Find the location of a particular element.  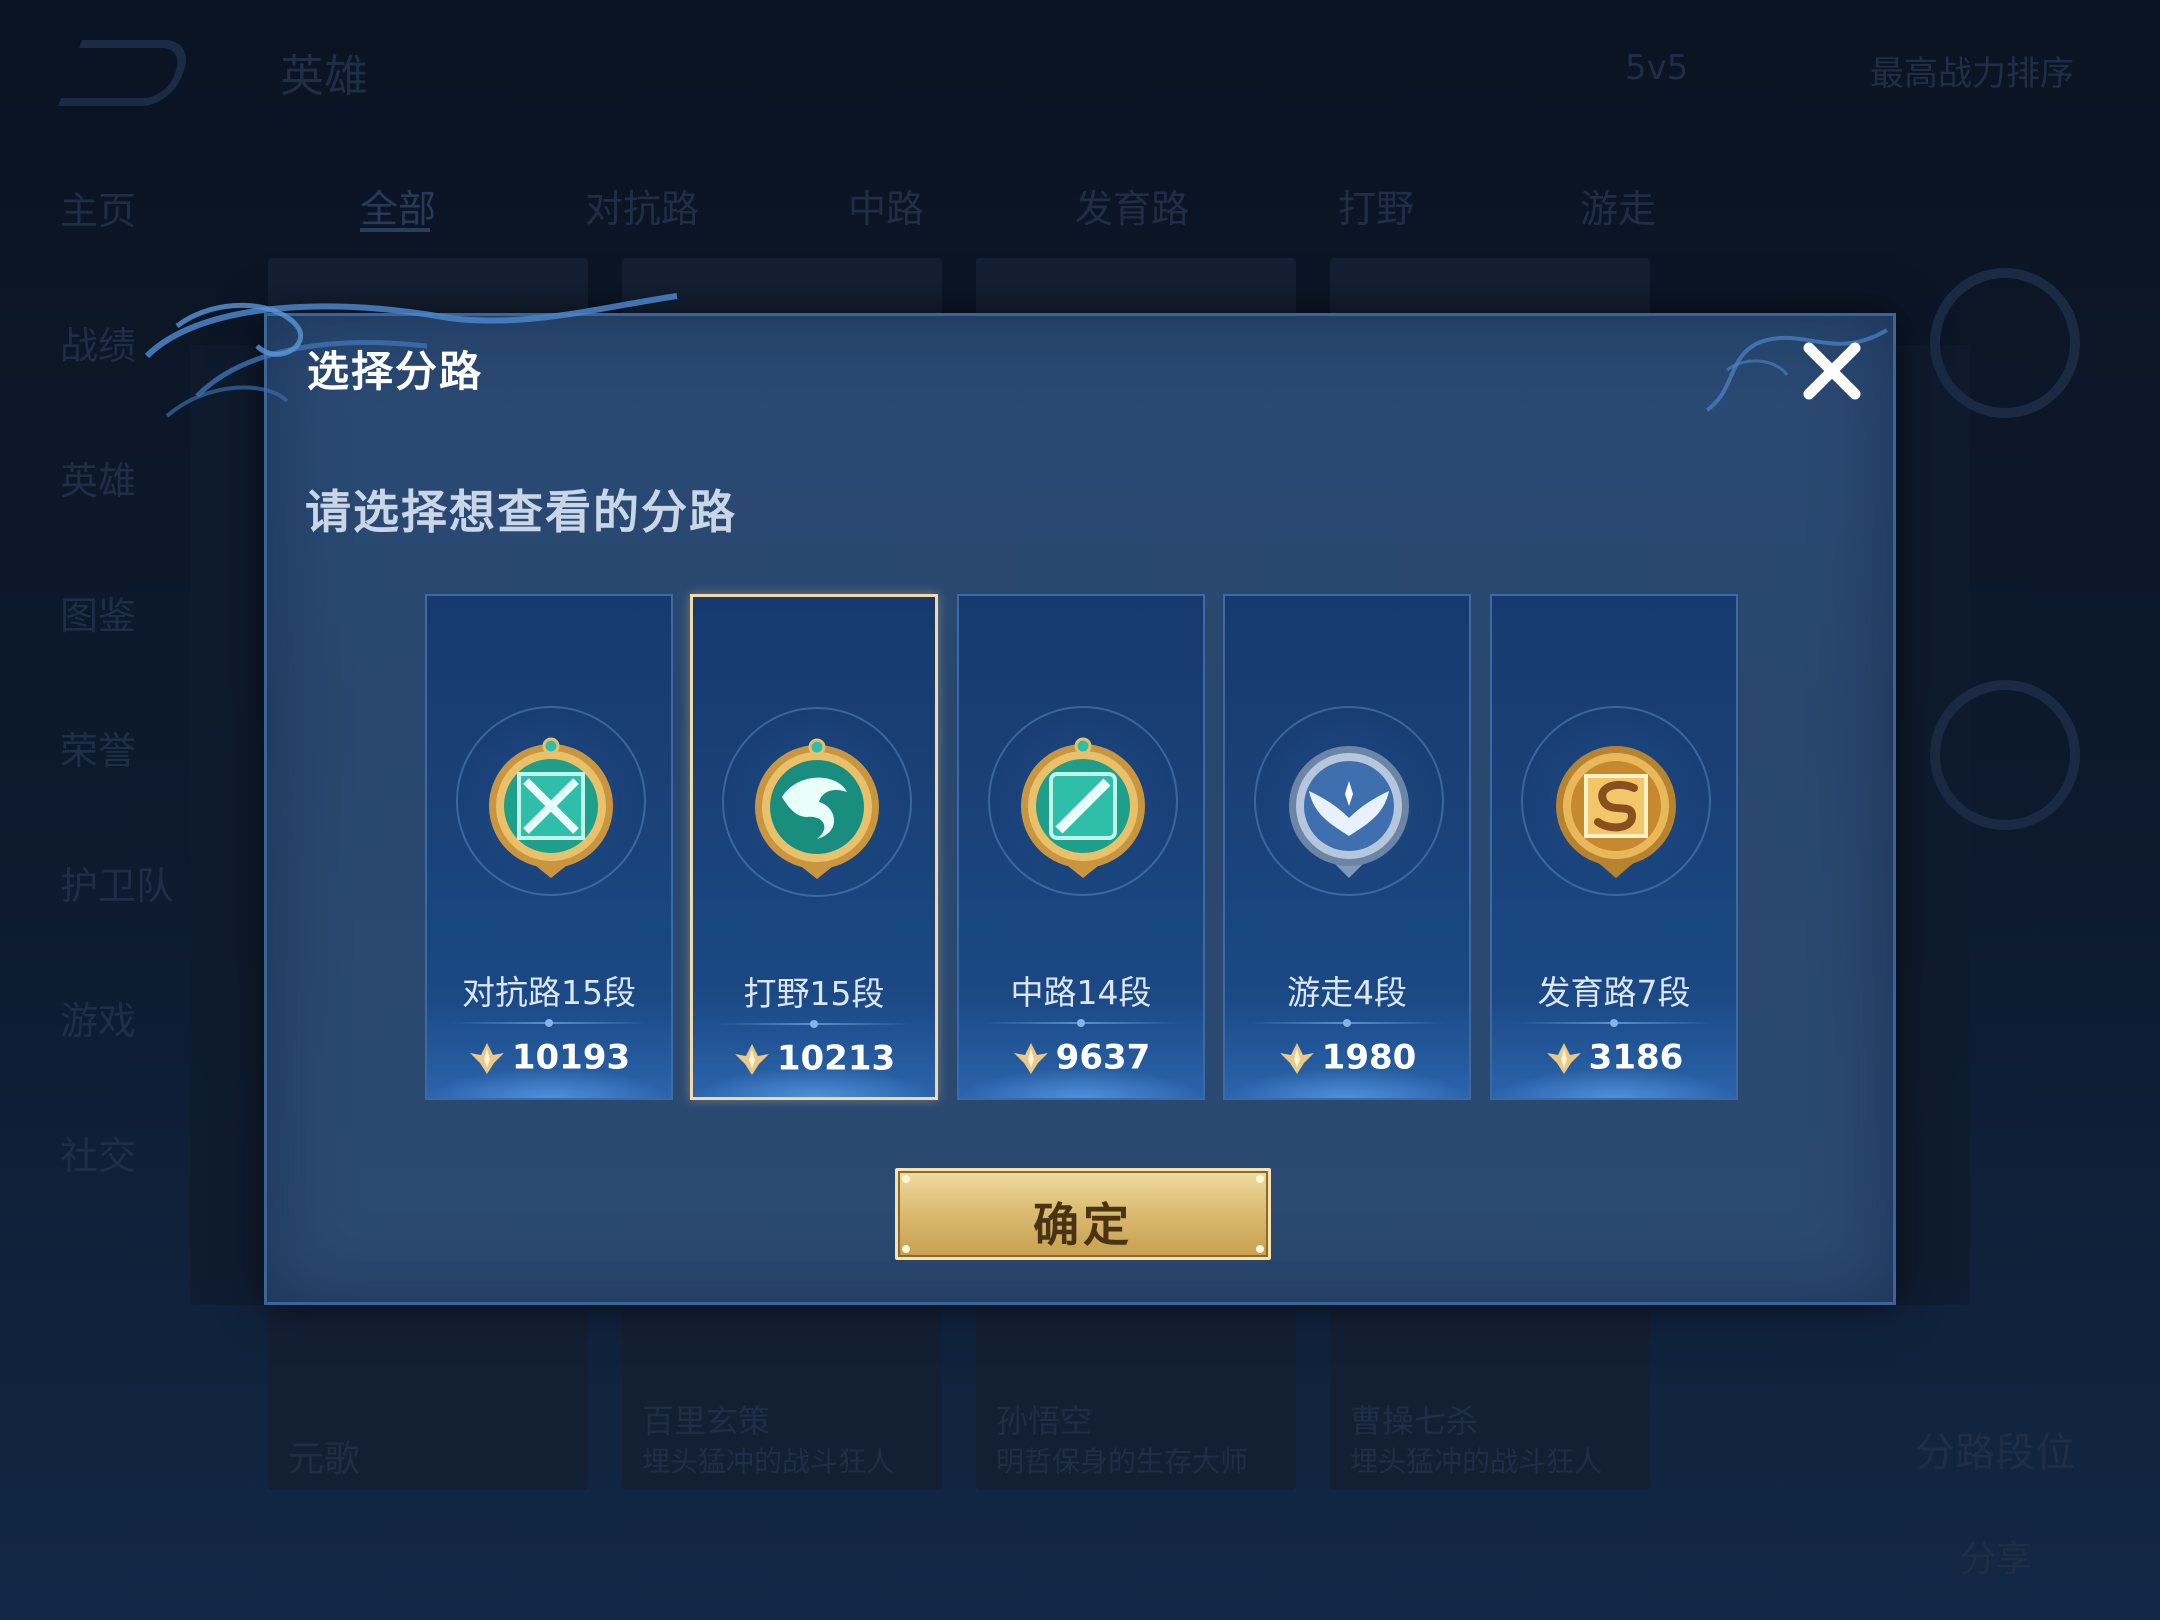

background-hero-card: 百里玄策 埋头猛冲的战斗狂人 is located at coordinates (782, 1400).